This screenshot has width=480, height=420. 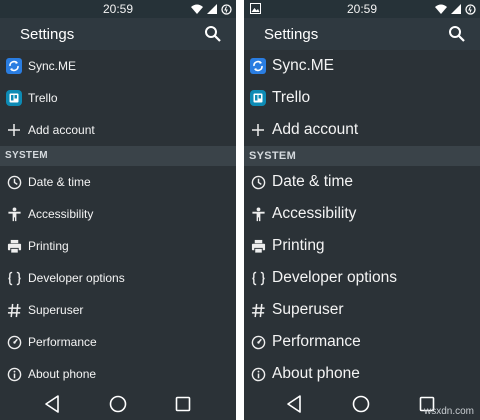 I want to click on navigation-bar, so click(x=118, y=404).